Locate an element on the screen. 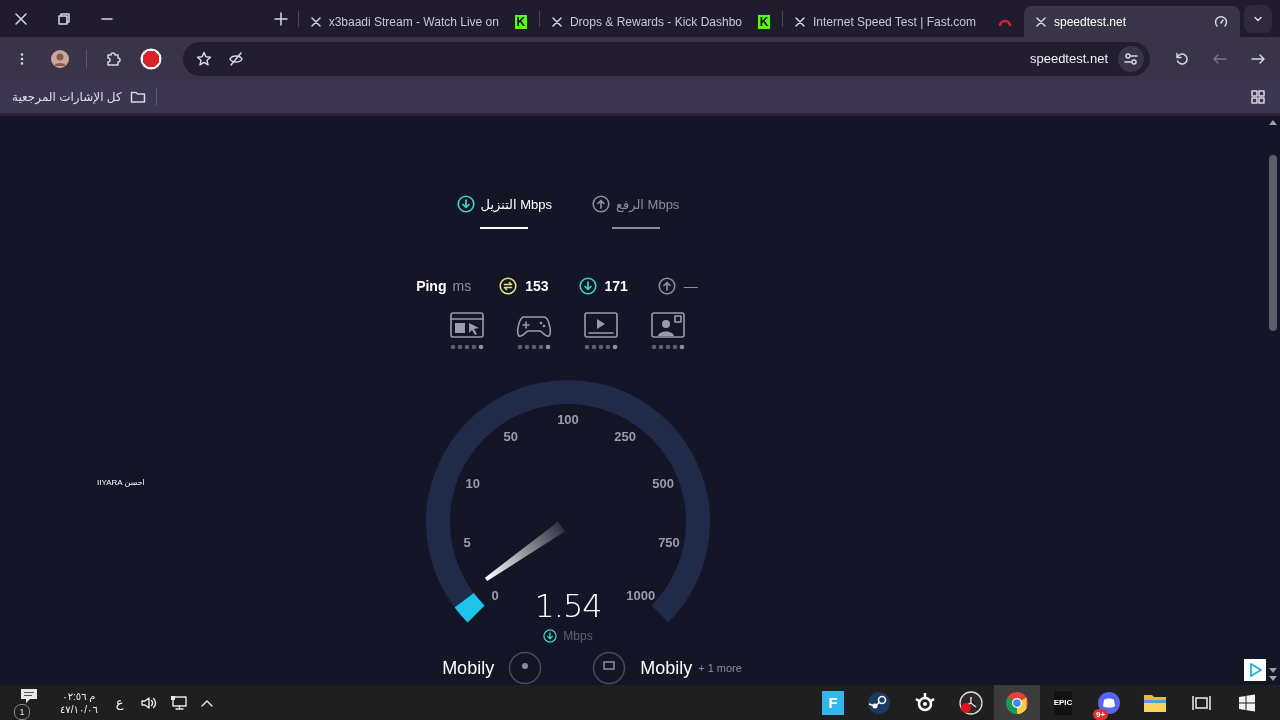 The height and width of the screenshot is (720, 1280). folder-icon is located at coordinates (137, 96).